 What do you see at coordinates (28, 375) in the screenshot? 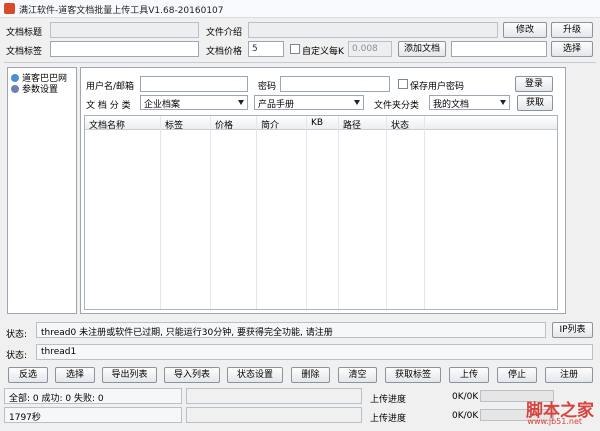
I see `invert-selection-button: 反选` at bounding box center [28, 375].